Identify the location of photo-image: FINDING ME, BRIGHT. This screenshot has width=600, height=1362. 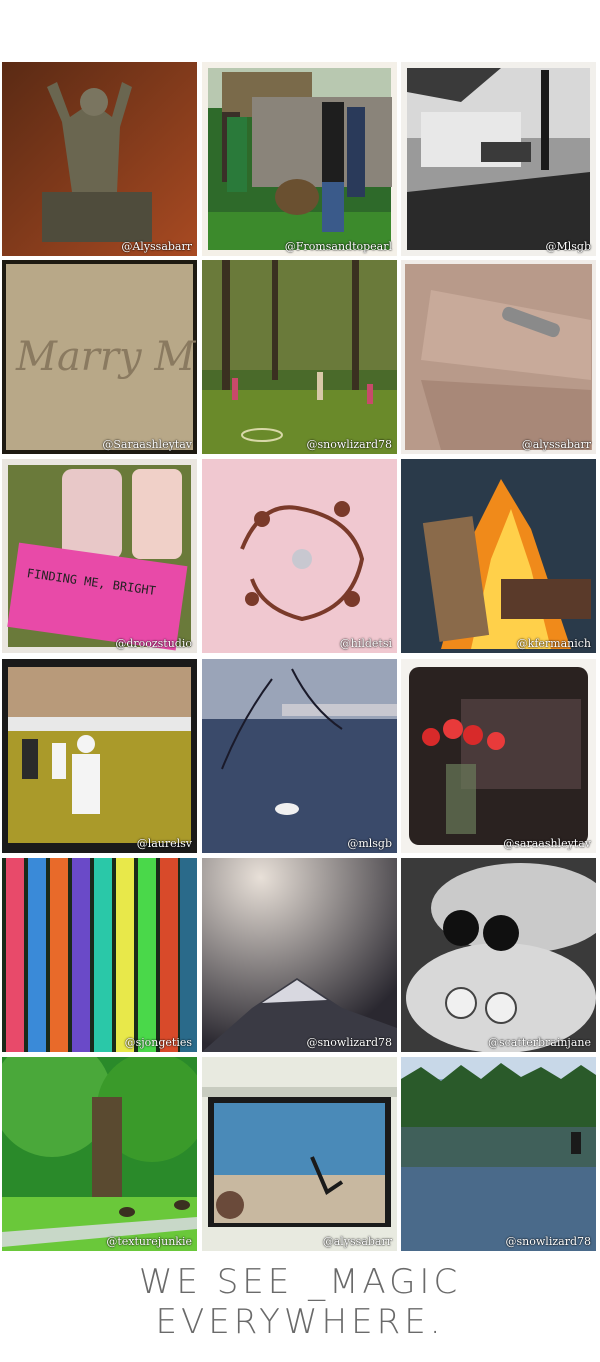
(99, 556).